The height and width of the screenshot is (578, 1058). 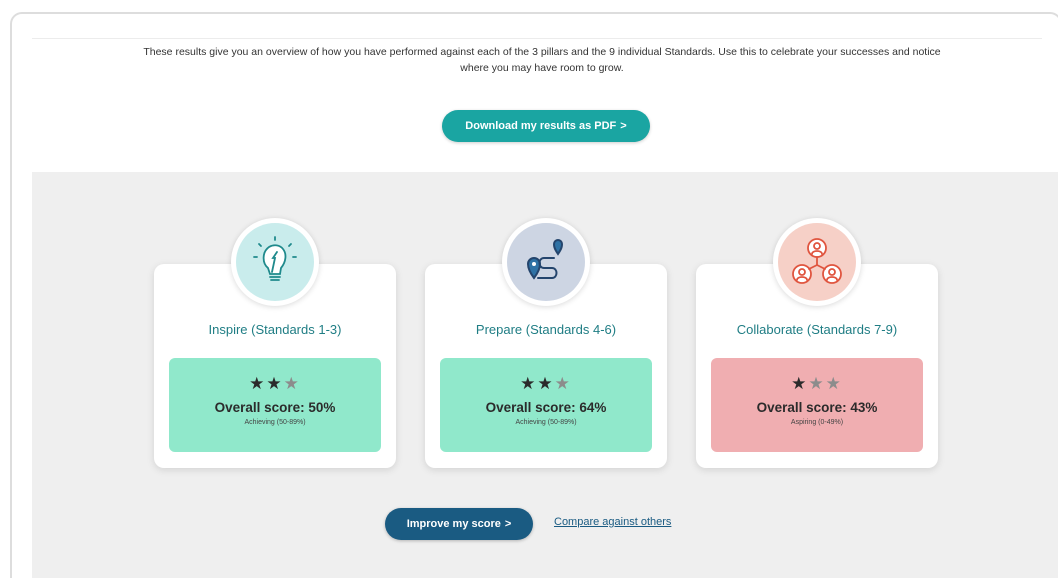 What do you see at coordinates (546, 329) in the screenshot?
I see `pillar-title: Prepare (Standards 4-6)` at bounding box center [546, 329].